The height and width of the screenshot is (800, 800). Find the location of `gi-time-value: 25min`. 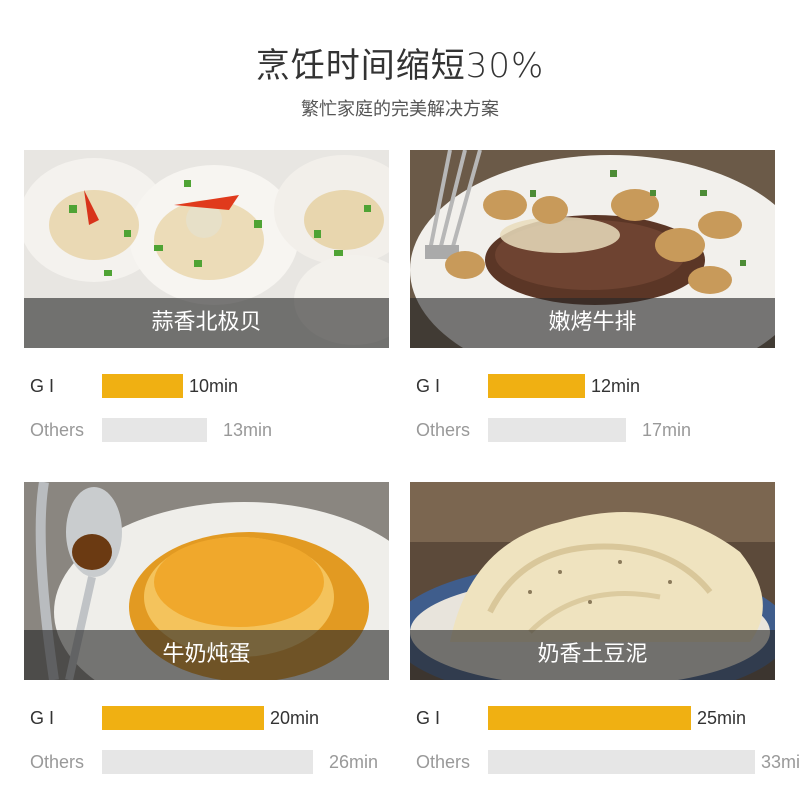

gi-time-value: 25min is located at coordinates (722, 718).